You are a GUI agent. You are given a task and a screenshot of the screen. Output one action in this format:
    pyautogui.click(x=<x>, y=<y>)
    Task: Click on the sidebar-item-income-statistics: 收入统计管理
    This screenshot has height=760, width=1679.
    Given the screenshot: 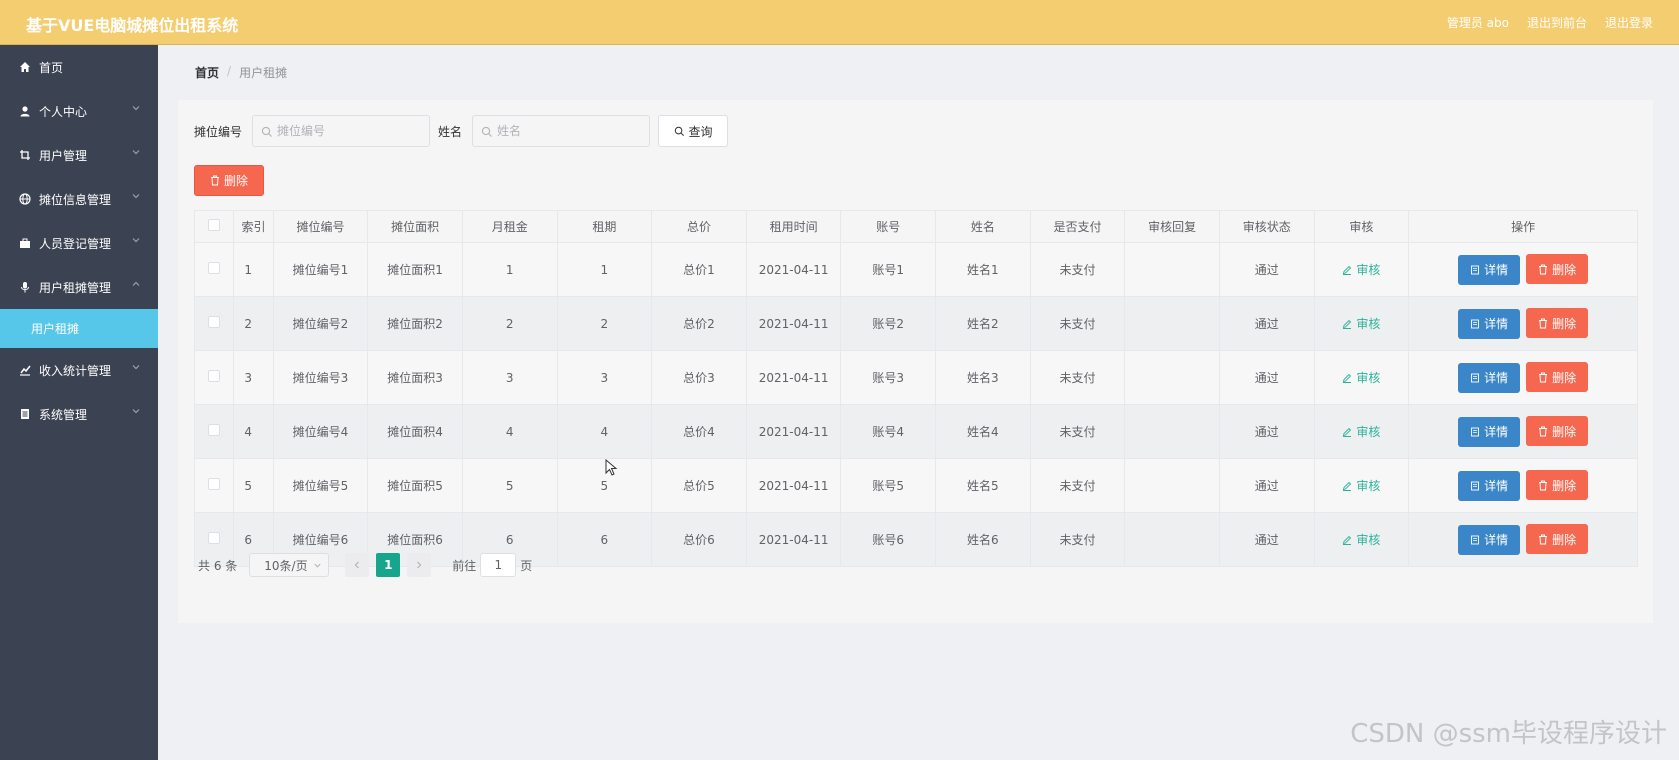 What is the action you would take?
    pyautogui.click(x=79, y=370)
    